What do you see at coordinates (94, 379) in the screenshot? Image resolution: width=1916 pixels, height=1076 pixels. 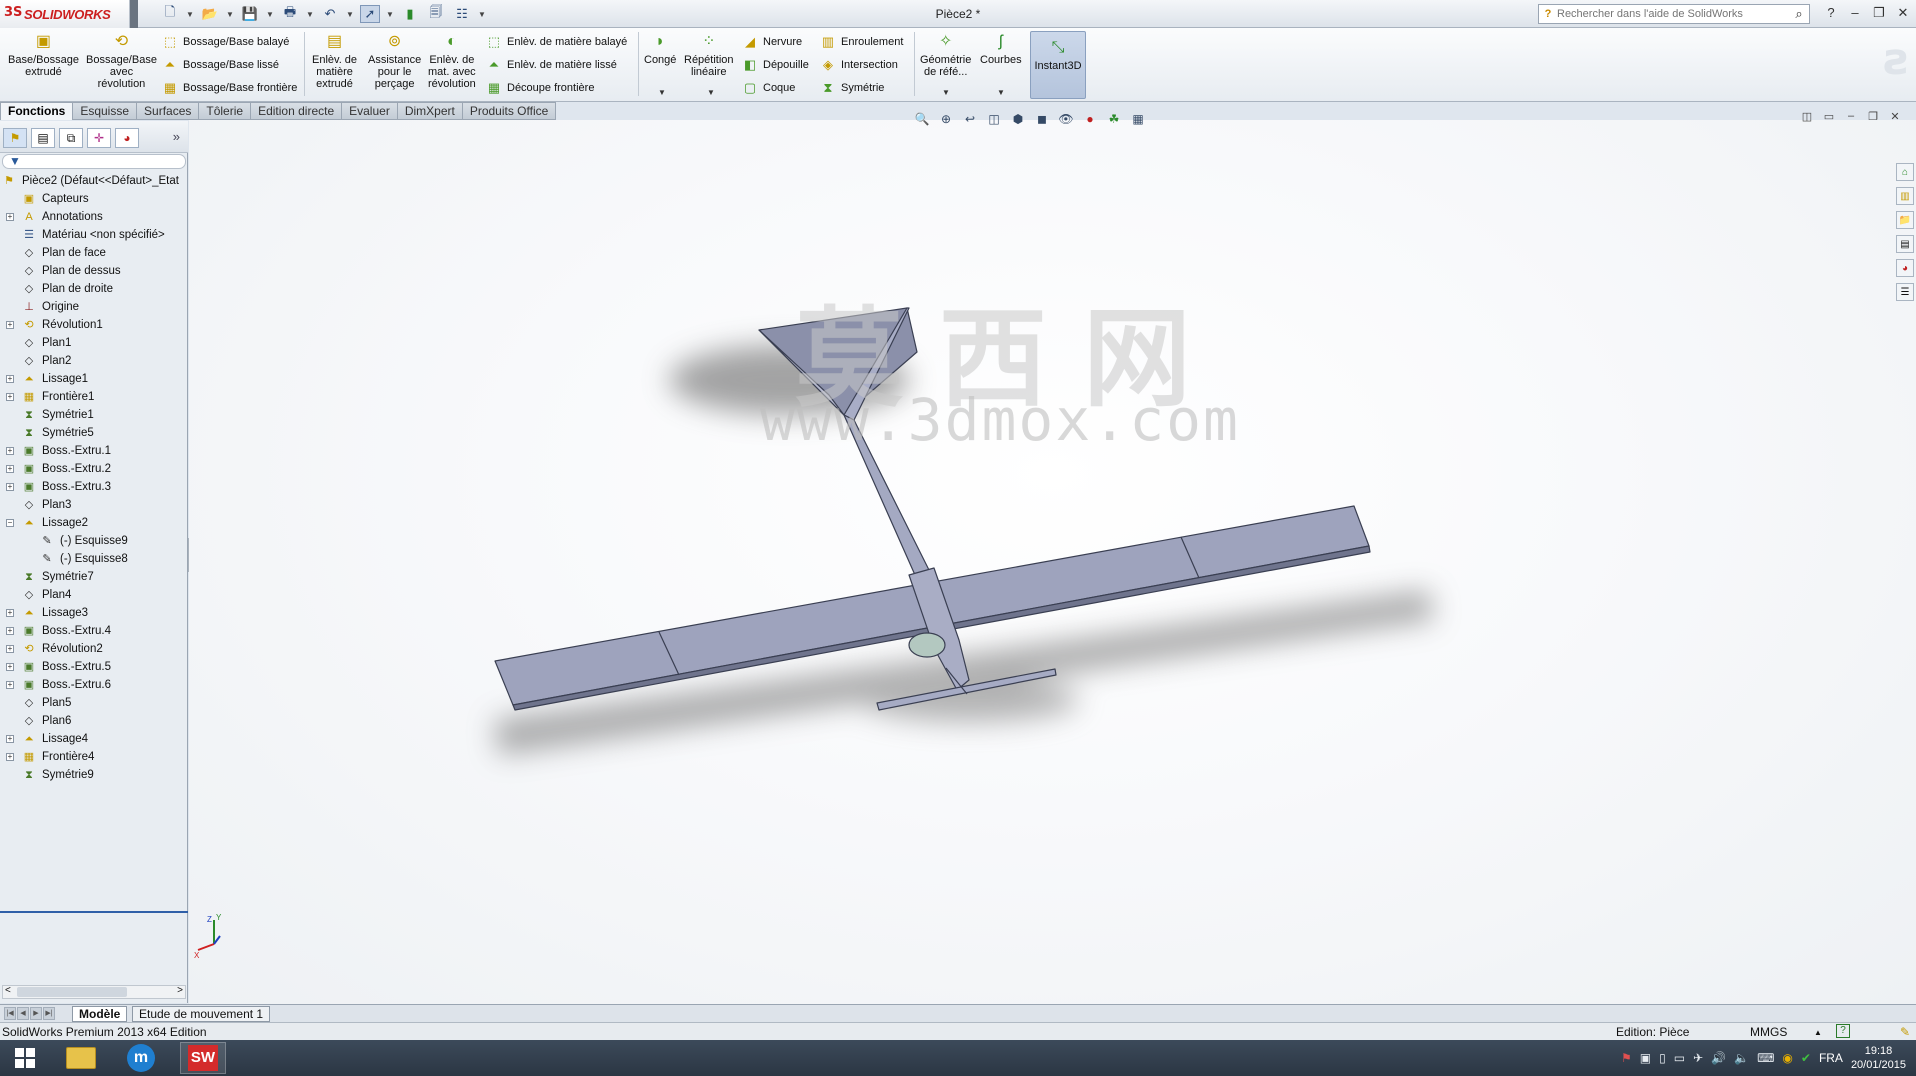 I see `tree-item: + ⏶ Lissage1` at bounding box center [94, 379].